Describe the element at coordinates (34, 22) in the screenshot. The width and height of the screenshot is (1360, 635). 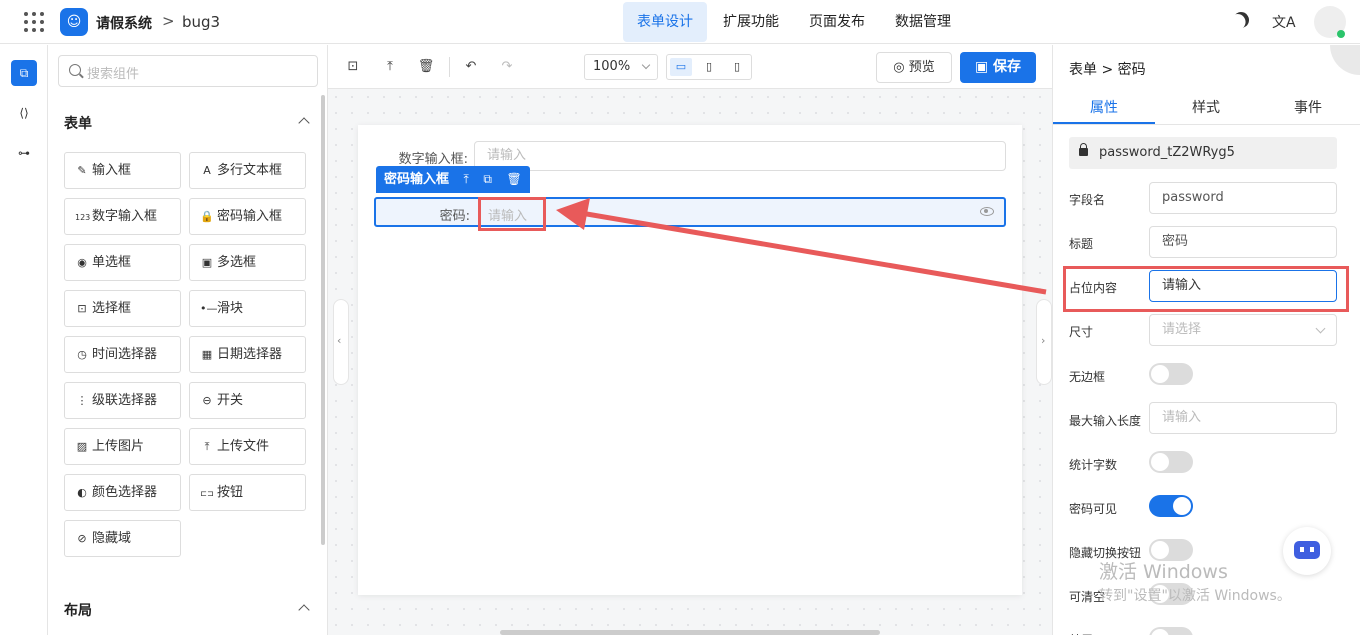
I see `apps-grid-icon` at that location.